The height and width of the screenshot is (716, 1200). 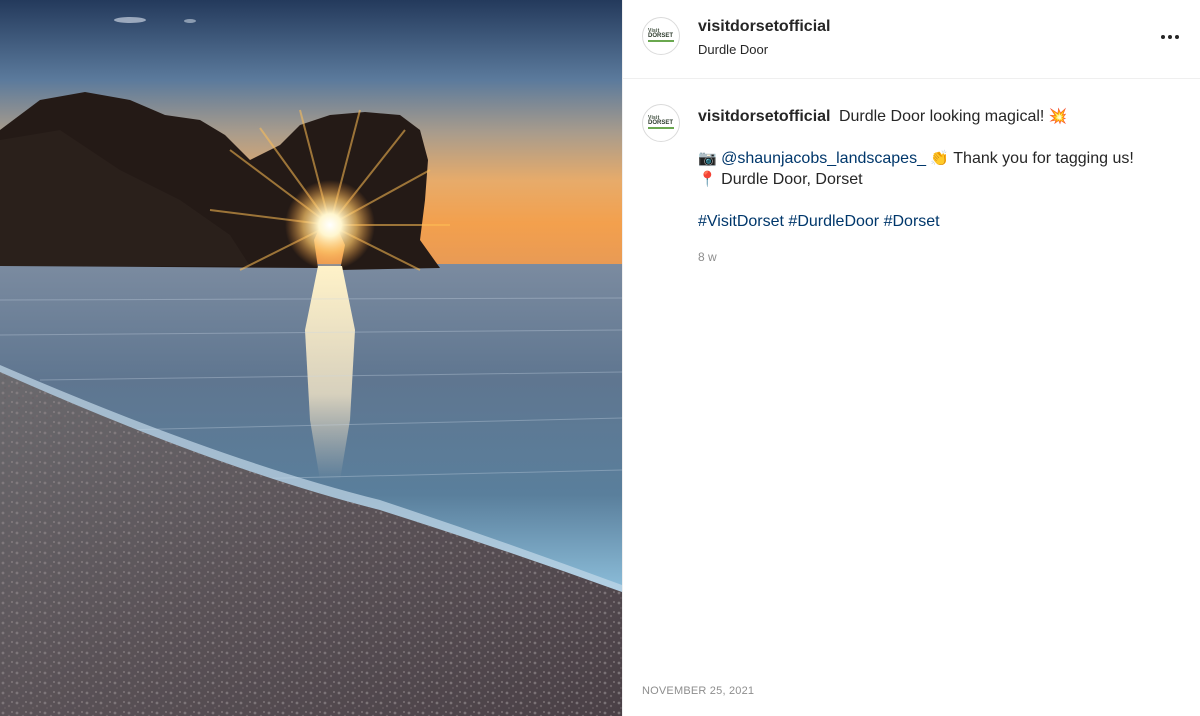 I want to click on header-username-link: visitdorsetofficial, so click(x=764, y=27).